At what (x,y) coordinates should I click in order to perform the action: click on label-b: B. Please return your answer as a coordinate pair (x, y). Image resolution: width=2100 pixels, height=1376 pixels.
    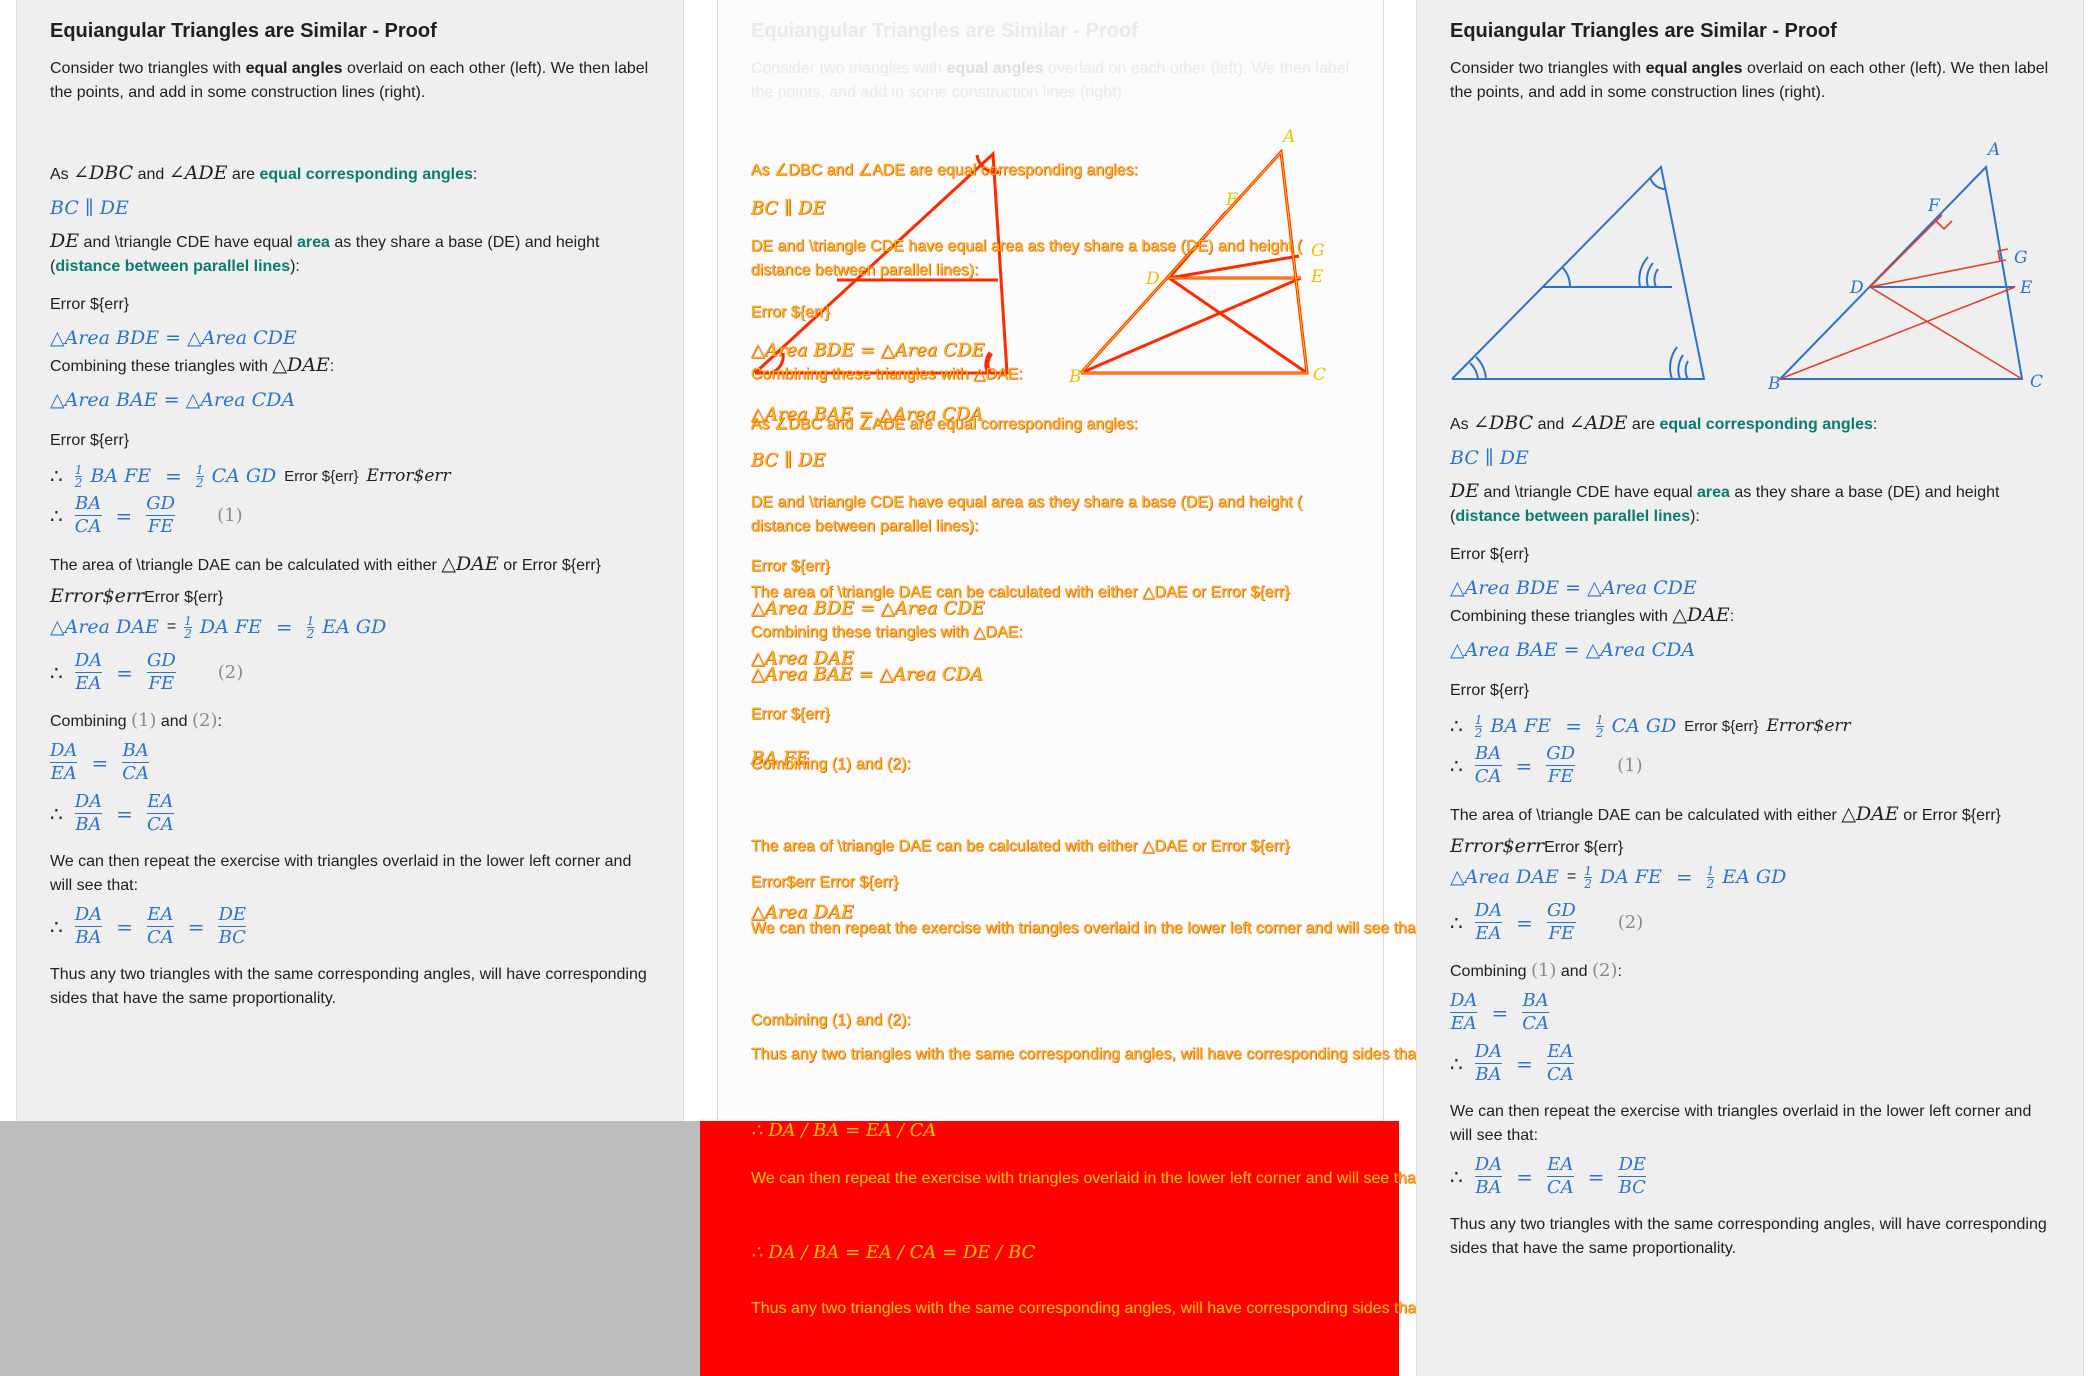
    Looking at the image, I should click on (1774, 384).